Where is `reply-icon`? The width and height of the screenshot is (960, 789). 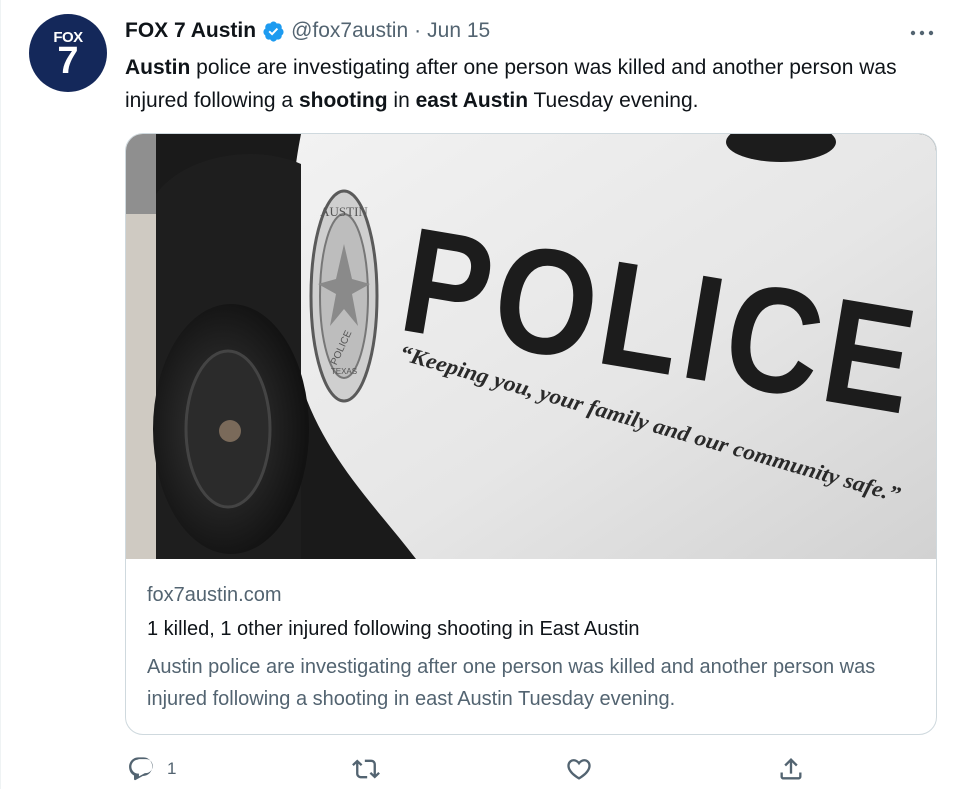 reply-icon is located at coordinates (141, 769).